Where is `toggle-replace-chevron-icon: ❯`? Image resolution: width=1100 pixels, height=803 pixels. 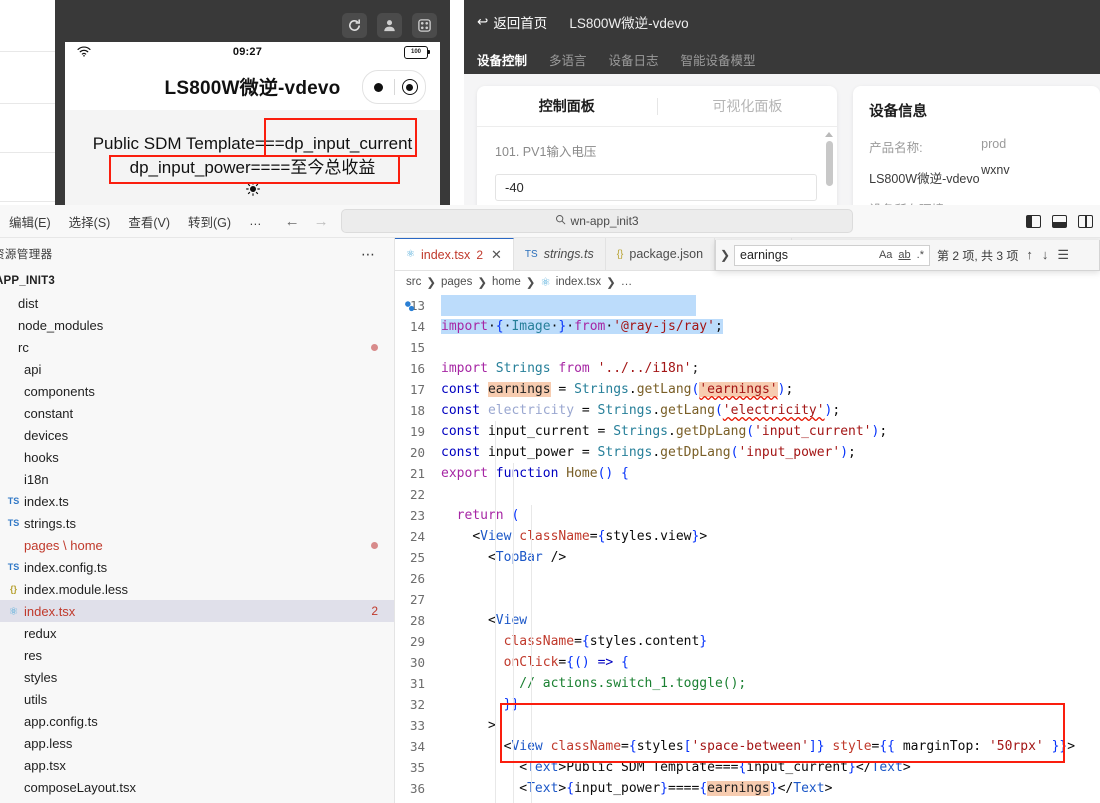
toggle-replace-chevron-icon: ❯ is located at coordinates (725, 255).